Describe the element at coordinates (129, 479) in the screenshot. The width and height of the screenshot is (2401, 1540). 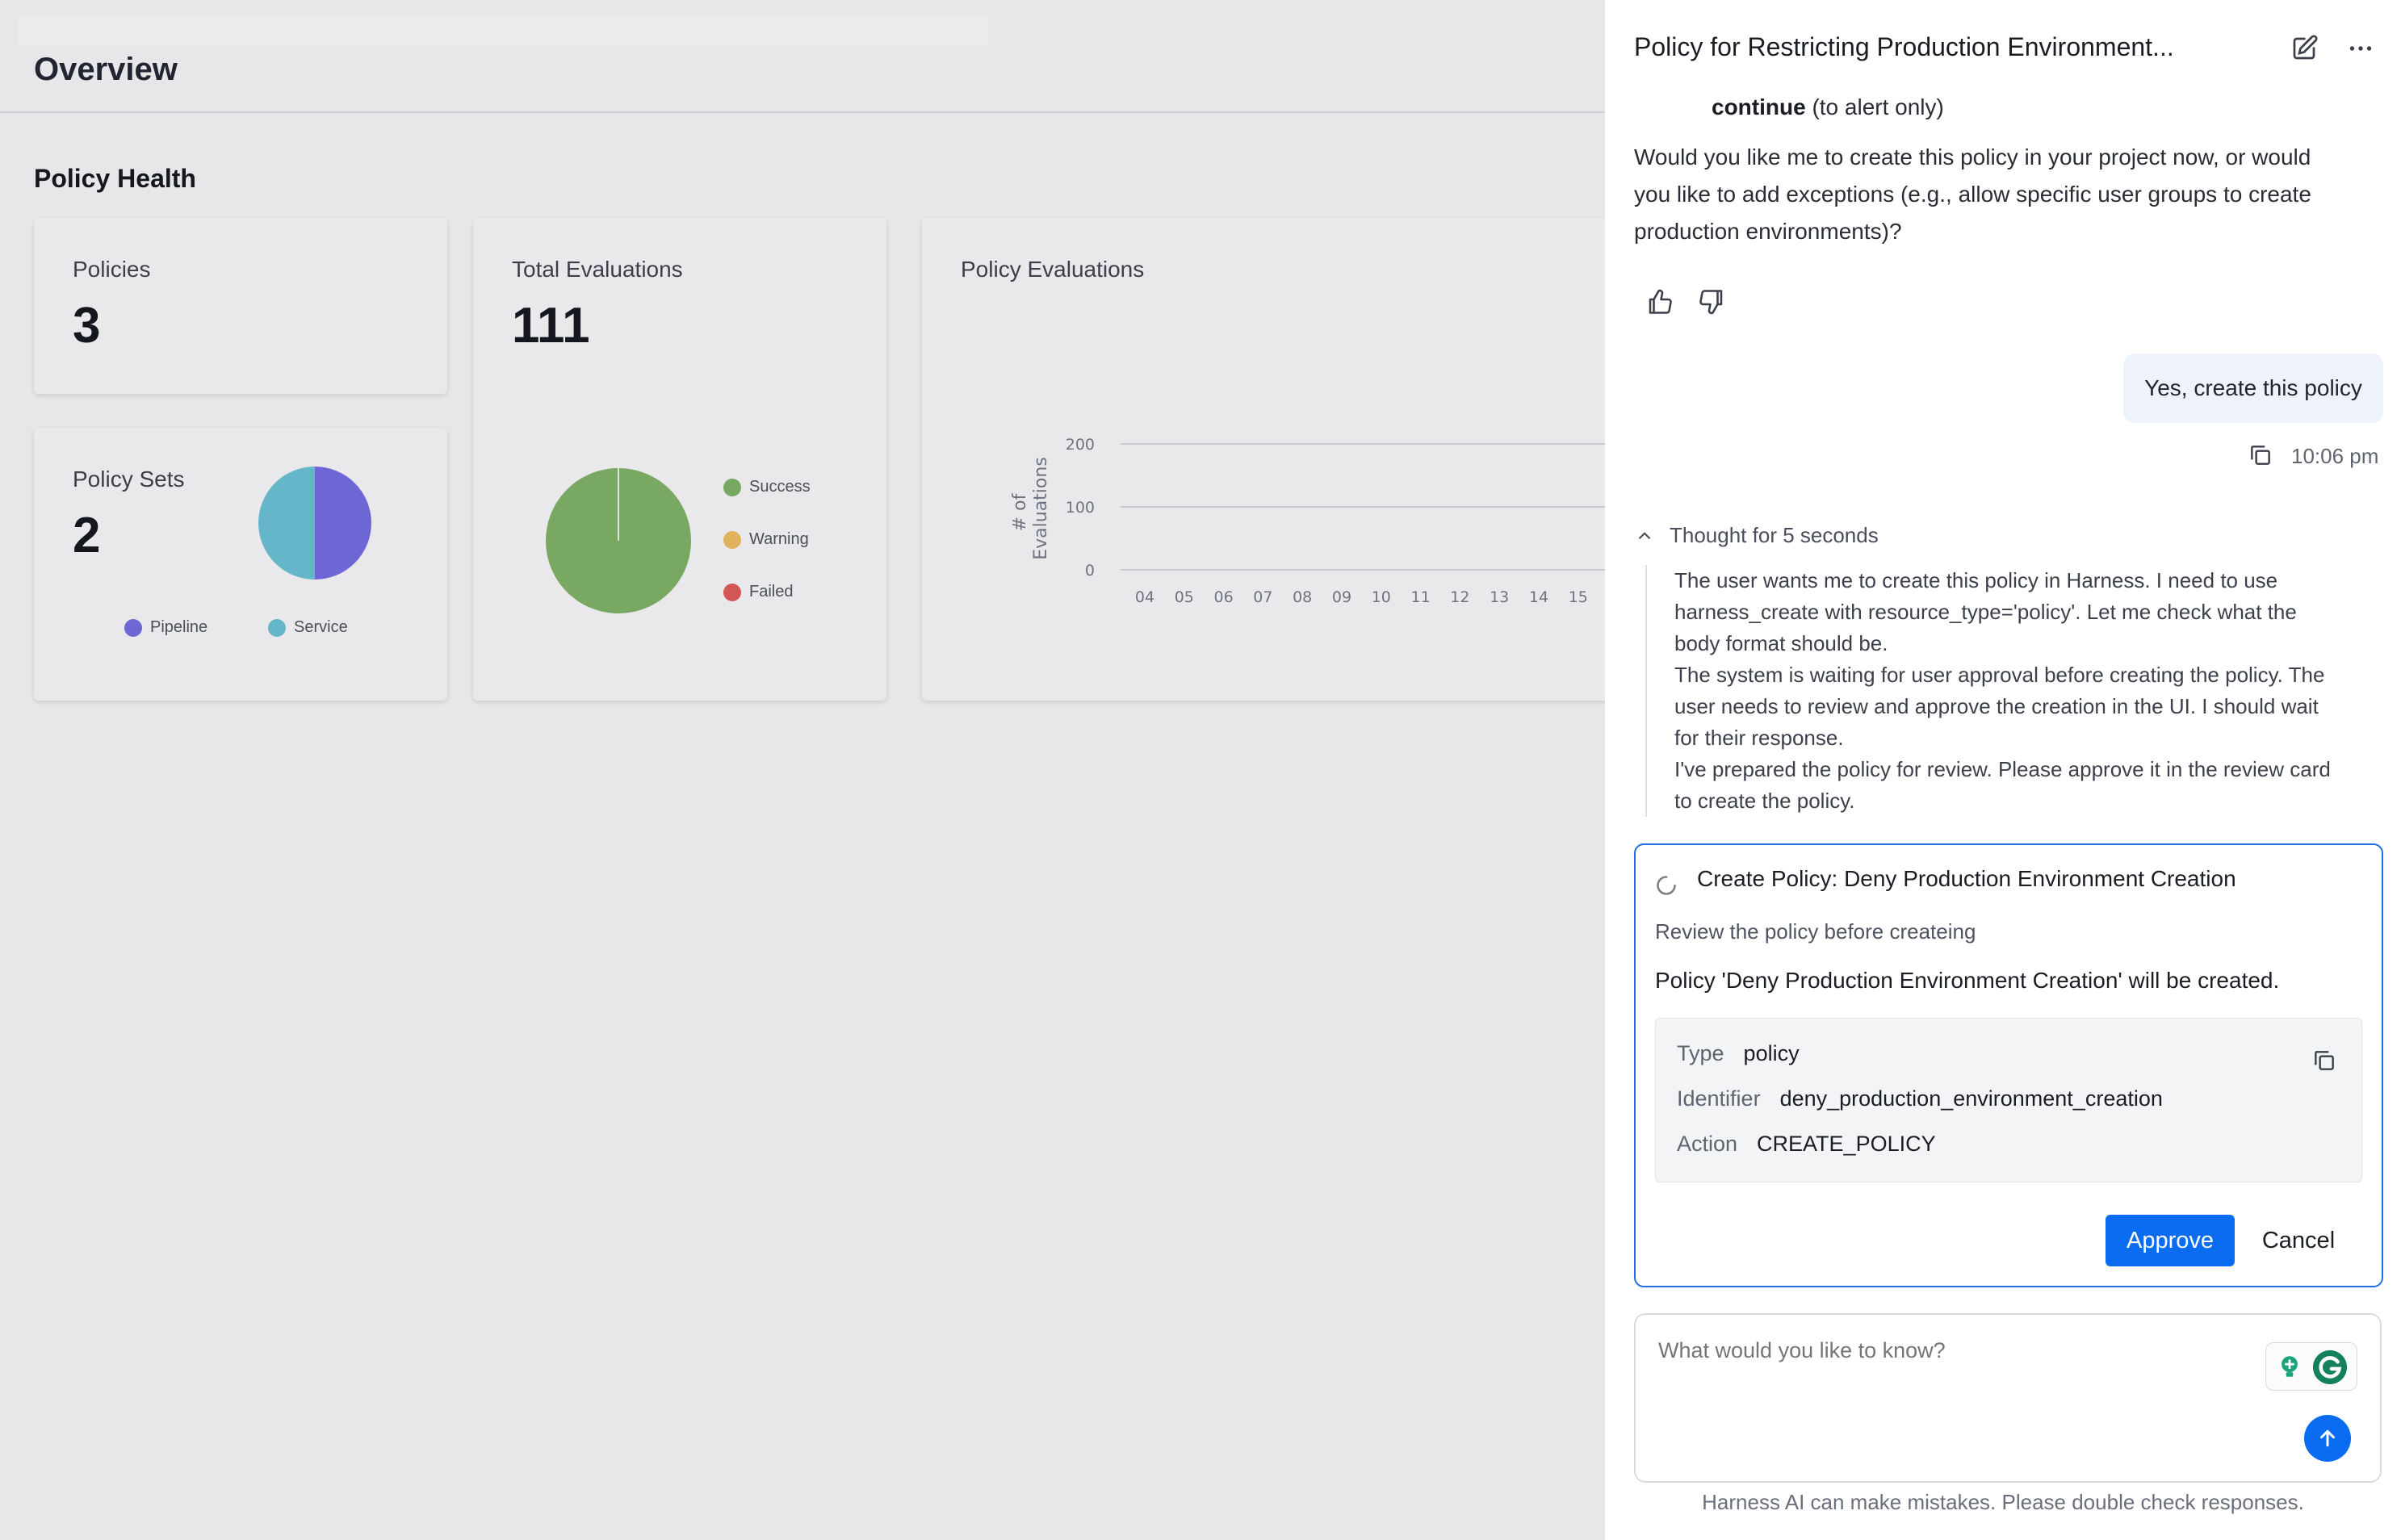
I see `policy-sets-label: Policy Sets` at that location.